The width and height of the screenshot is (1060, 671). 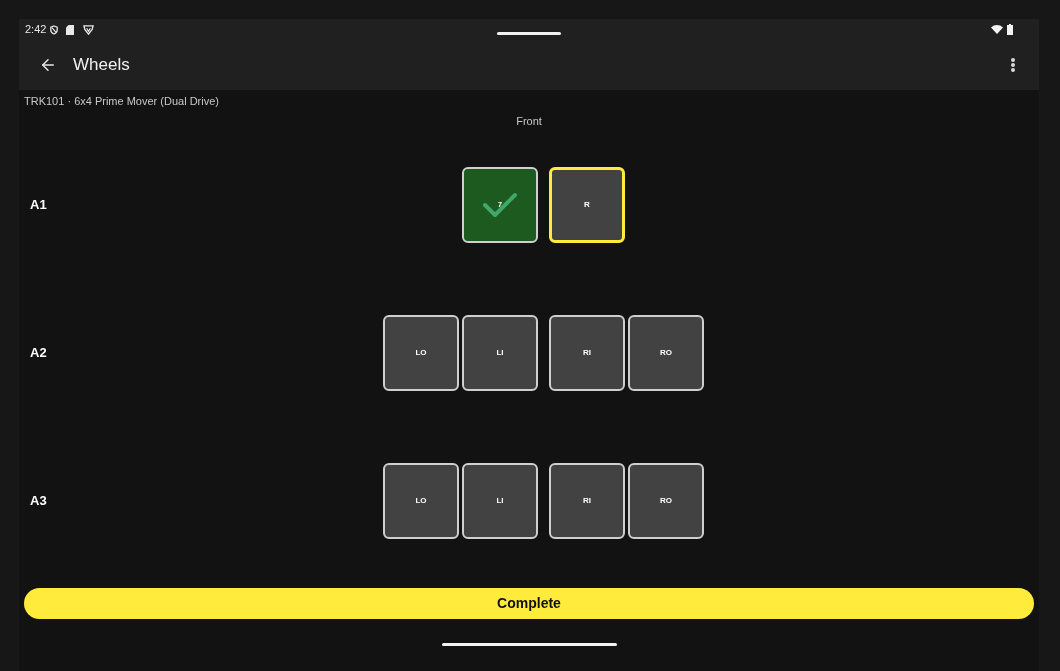 I want to click on wheel-tile: 7, so click(x=500, y=205).